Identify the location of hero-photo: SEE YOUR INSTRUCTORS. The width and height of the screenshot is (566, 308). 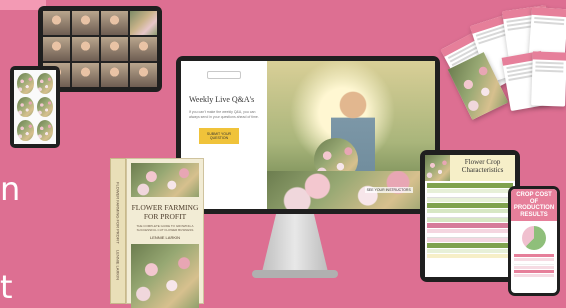
(351, 135).